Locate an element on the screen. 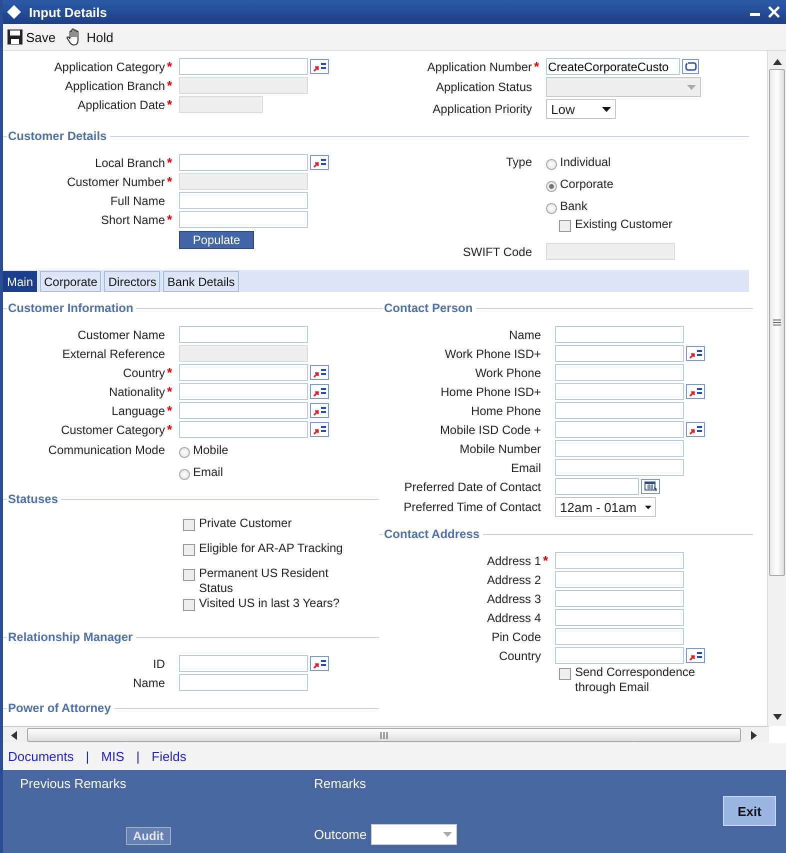 This screenshot has height=853, width=786. tab: Bank Details is located at coordinates (201, 281).